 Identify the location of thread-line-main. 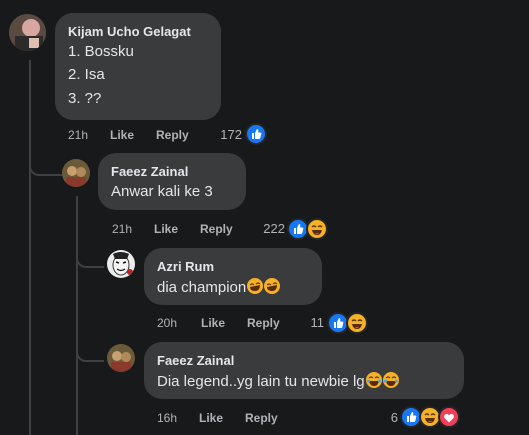
(30, 247).